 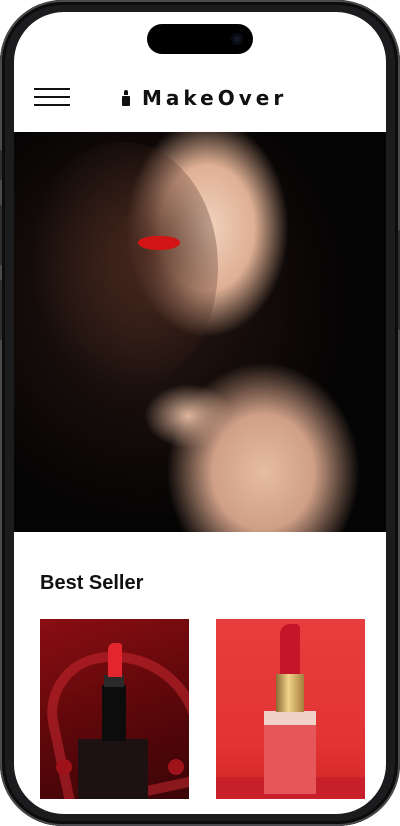 I want to click on brand-name: MakeOver, so click(x=215, y=98).